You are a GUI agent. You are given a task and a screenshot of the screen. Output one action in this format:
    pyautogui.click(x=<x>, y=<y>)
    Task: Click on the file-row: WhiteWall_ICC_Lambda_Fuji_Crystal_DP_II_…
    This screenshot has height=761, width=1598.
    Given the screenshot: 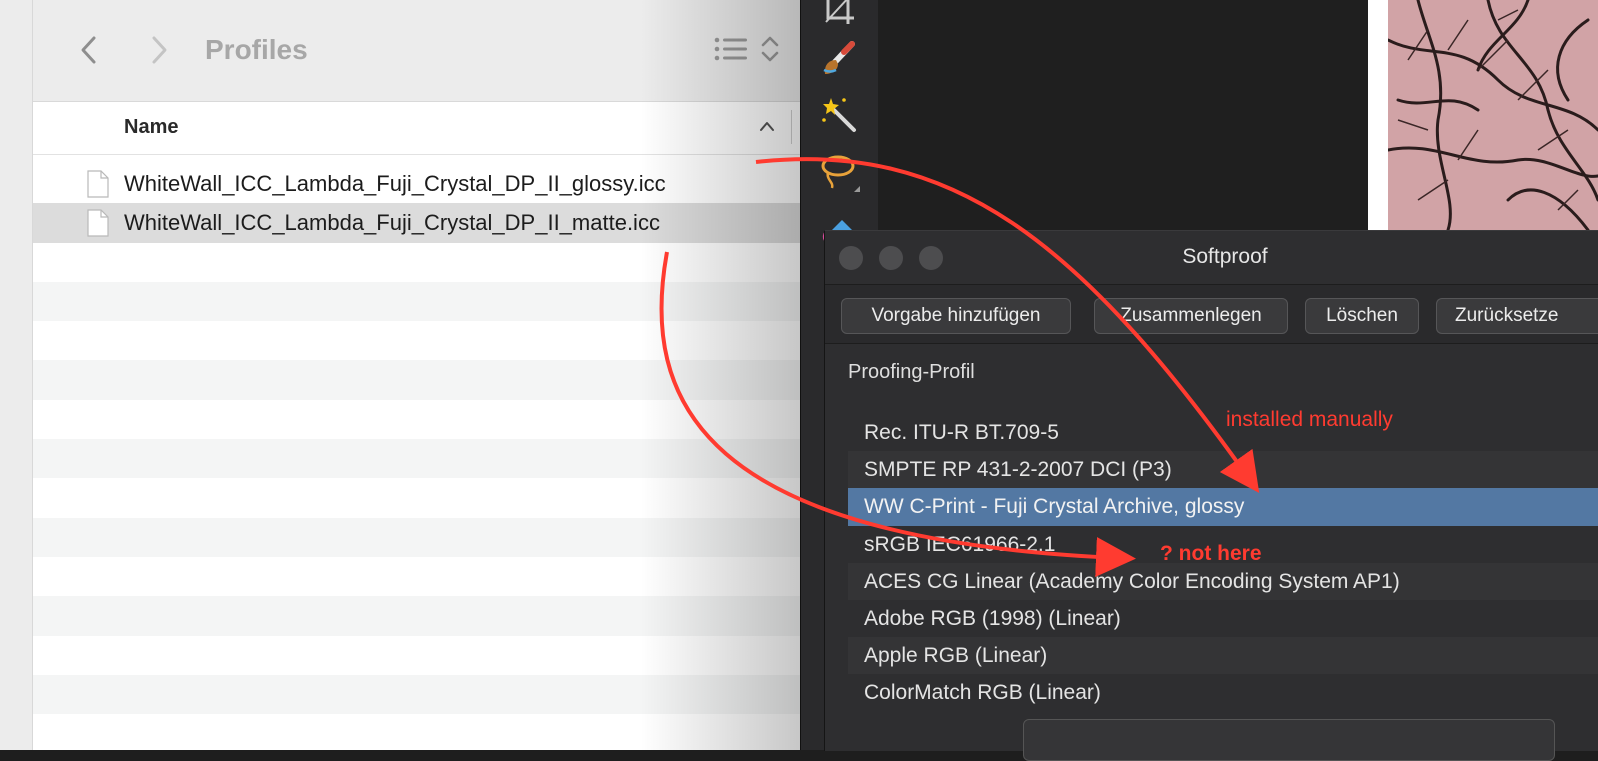 What is the action you would take?
    pyautogui.click(x=416, y=183)
    